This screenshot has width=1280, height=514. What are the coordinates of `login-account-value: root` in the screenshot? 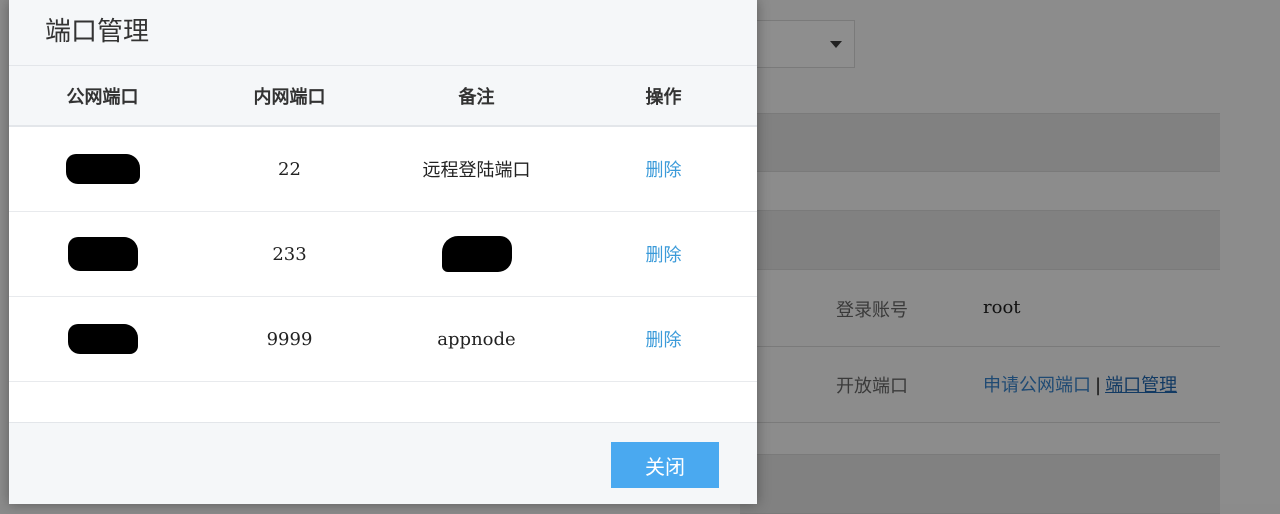 It's located at (1002, 307).